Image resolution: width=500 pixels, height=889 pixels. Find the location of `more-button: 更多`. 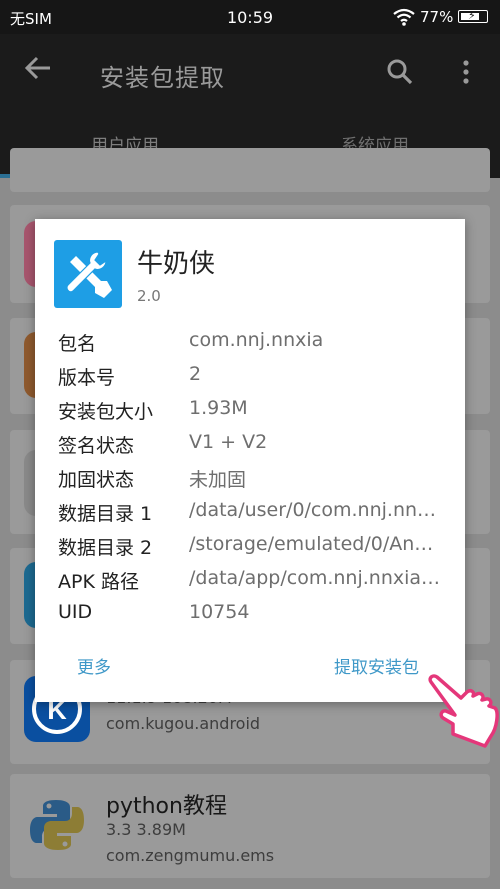

more-button: 更多 is located at coordinates (94, 665).